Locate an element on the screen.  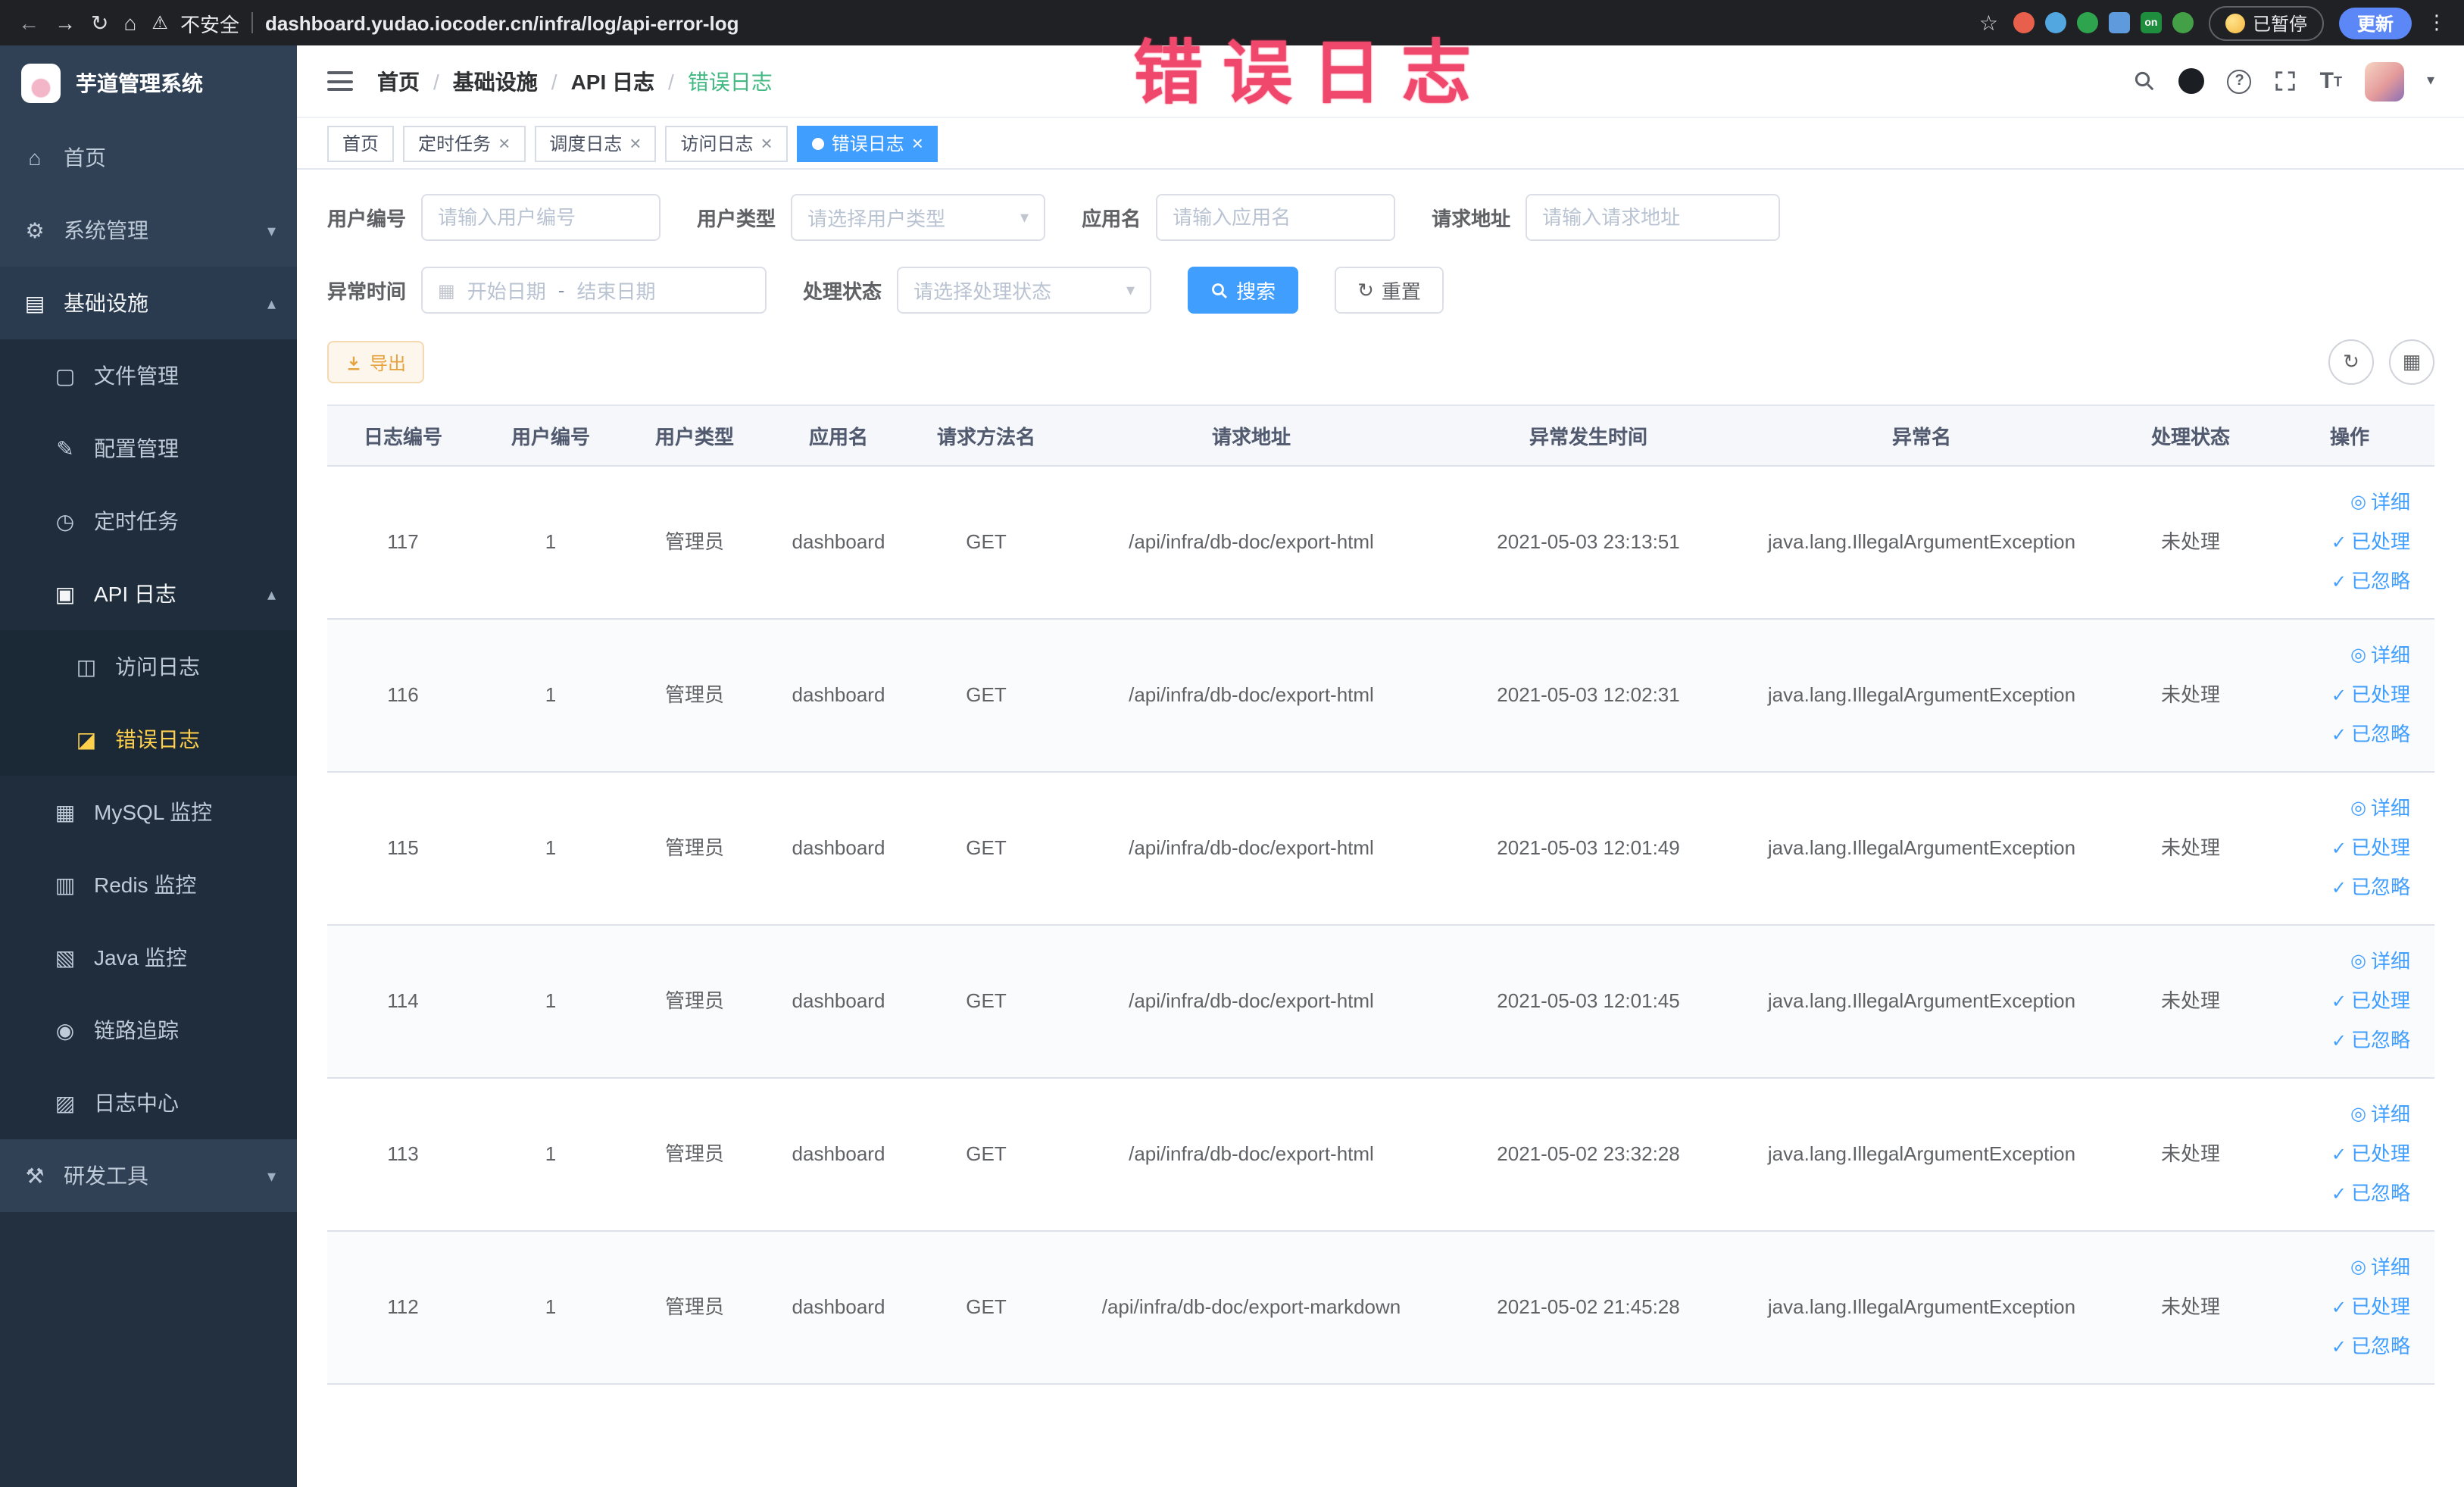
sidebar-item-label: 访问日志 is located at coordinates (157, 666).